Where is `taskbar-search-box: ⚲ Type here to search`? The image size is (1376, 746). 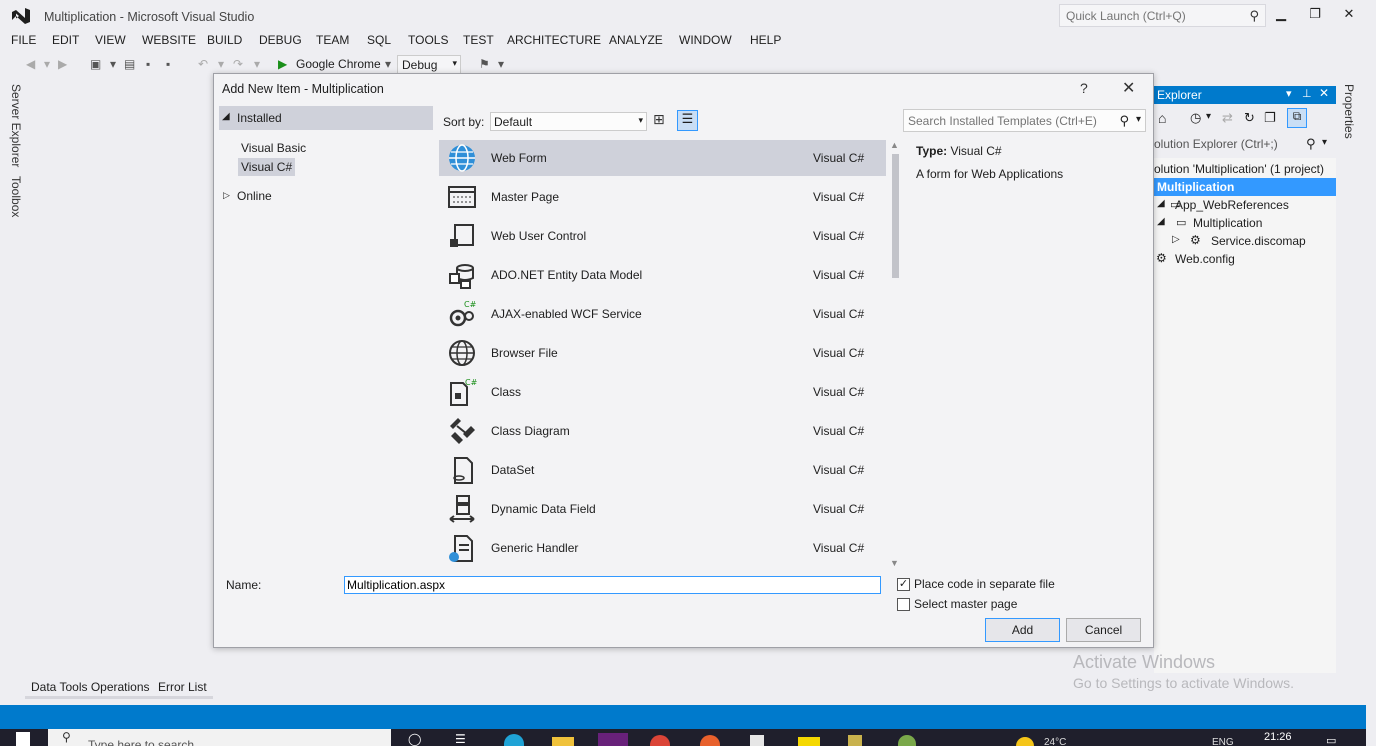 taskbar-search-box: ⚲ Type here to search is located at coordinates (219, 737).